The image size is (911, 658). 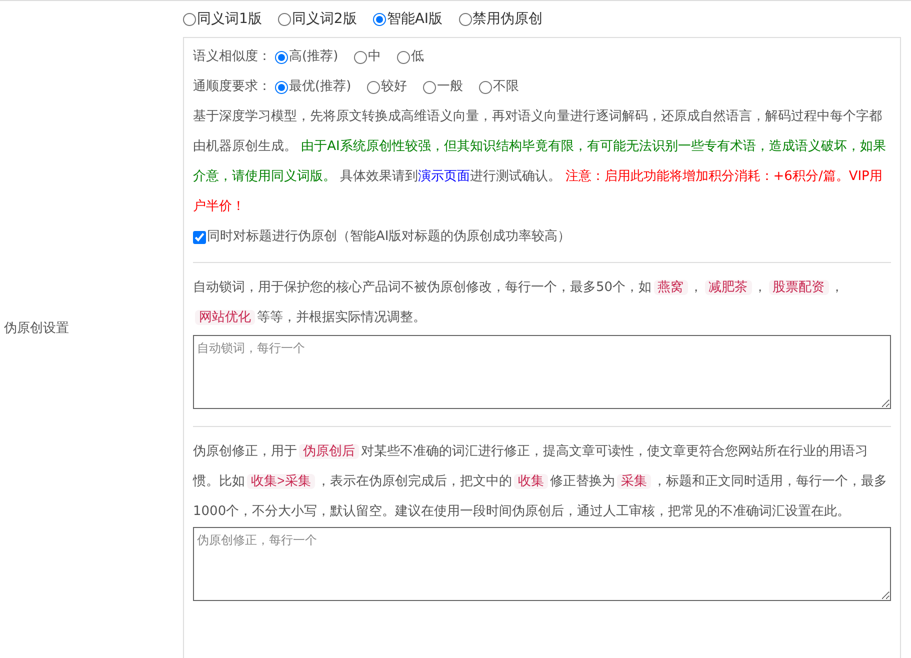 What do you see at coordinates (313, 87) in the screenshot?
I see `radio-option: 最优(推荐)` at bounding box center [313, 87].